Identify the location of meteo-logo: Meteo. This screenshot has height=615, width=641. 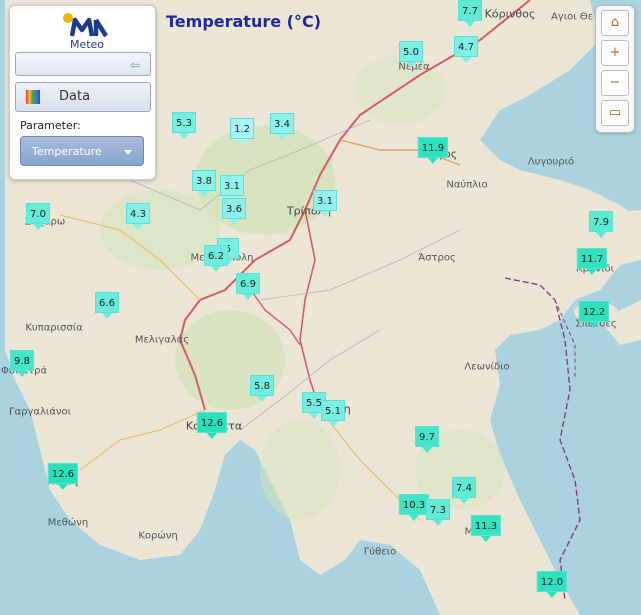
(87, 31).